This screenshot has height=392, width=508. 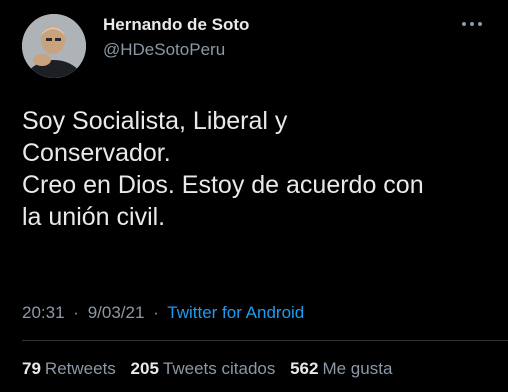 I want to click on avatar, so click(x=54, y=46).